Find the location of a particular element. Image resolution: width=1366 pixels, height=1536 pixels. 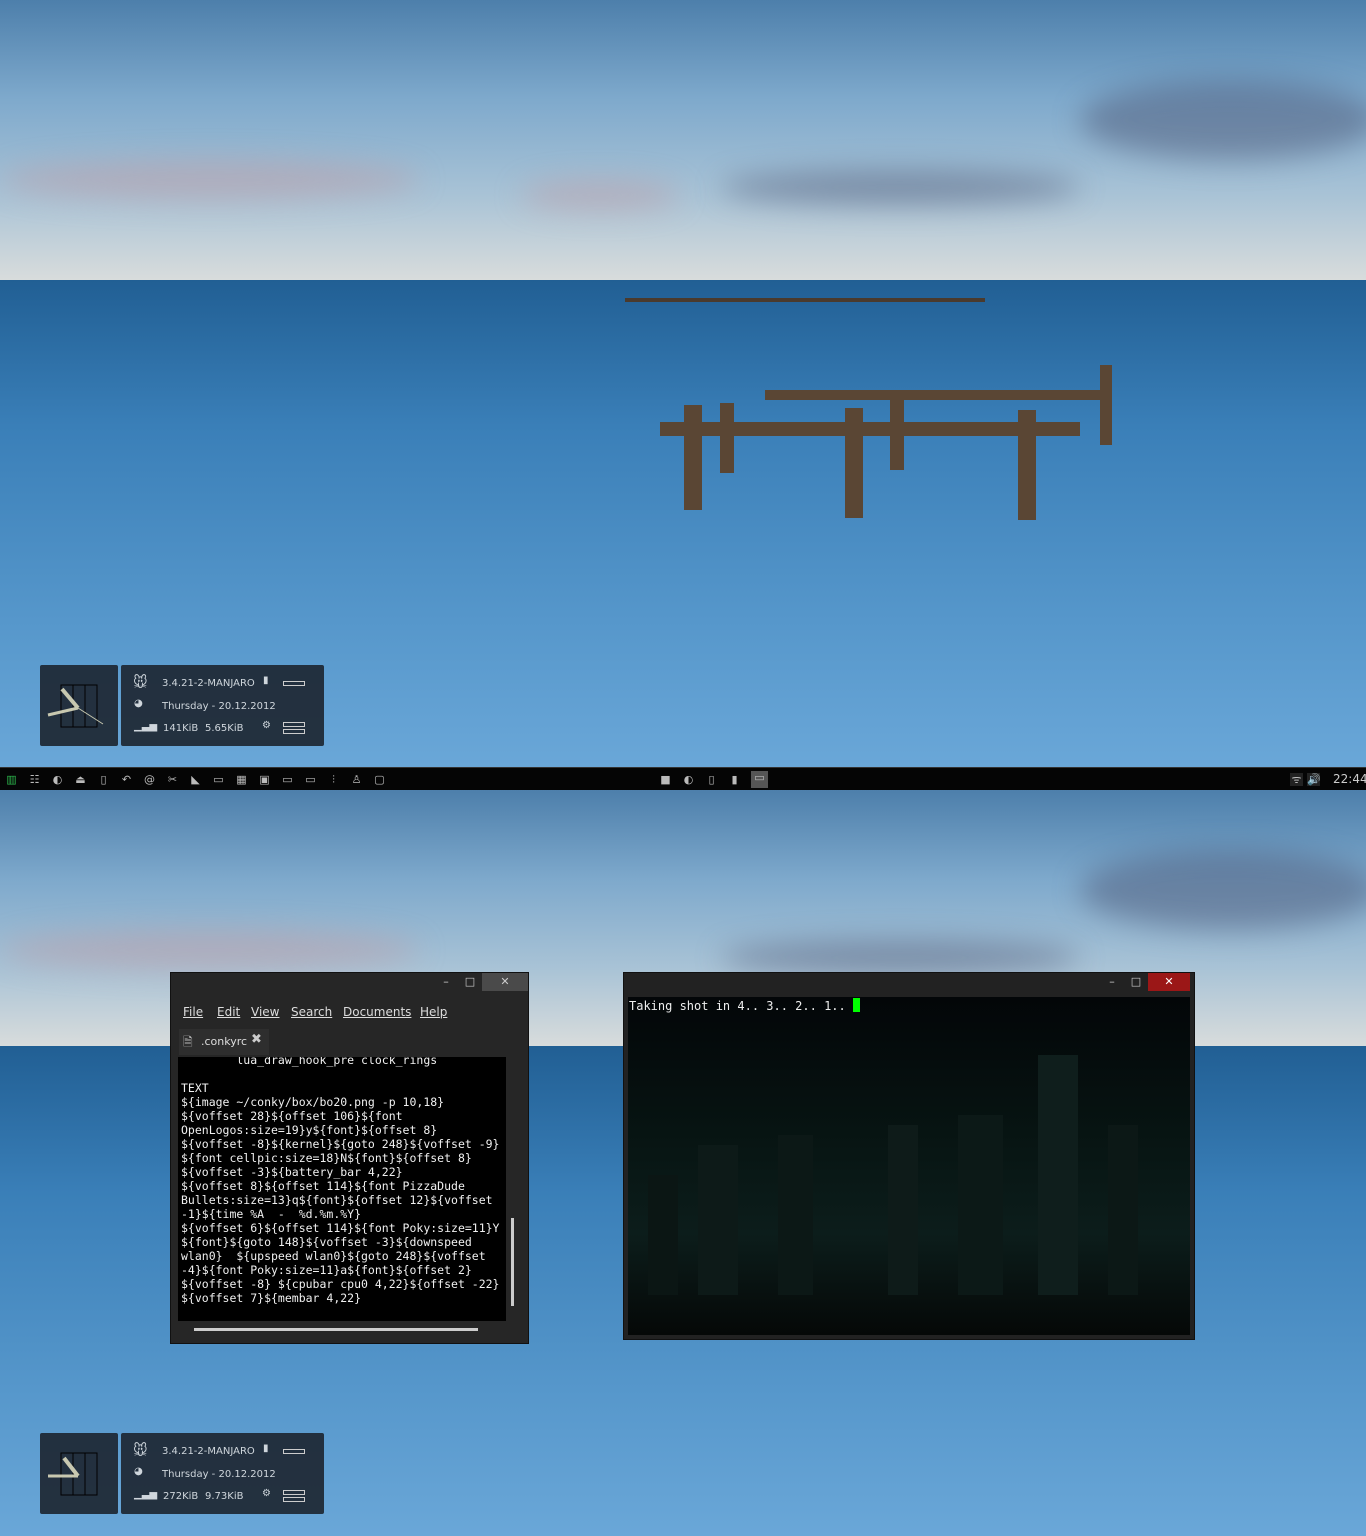

window-icon: ▢ is located at coordinates (379, 779).